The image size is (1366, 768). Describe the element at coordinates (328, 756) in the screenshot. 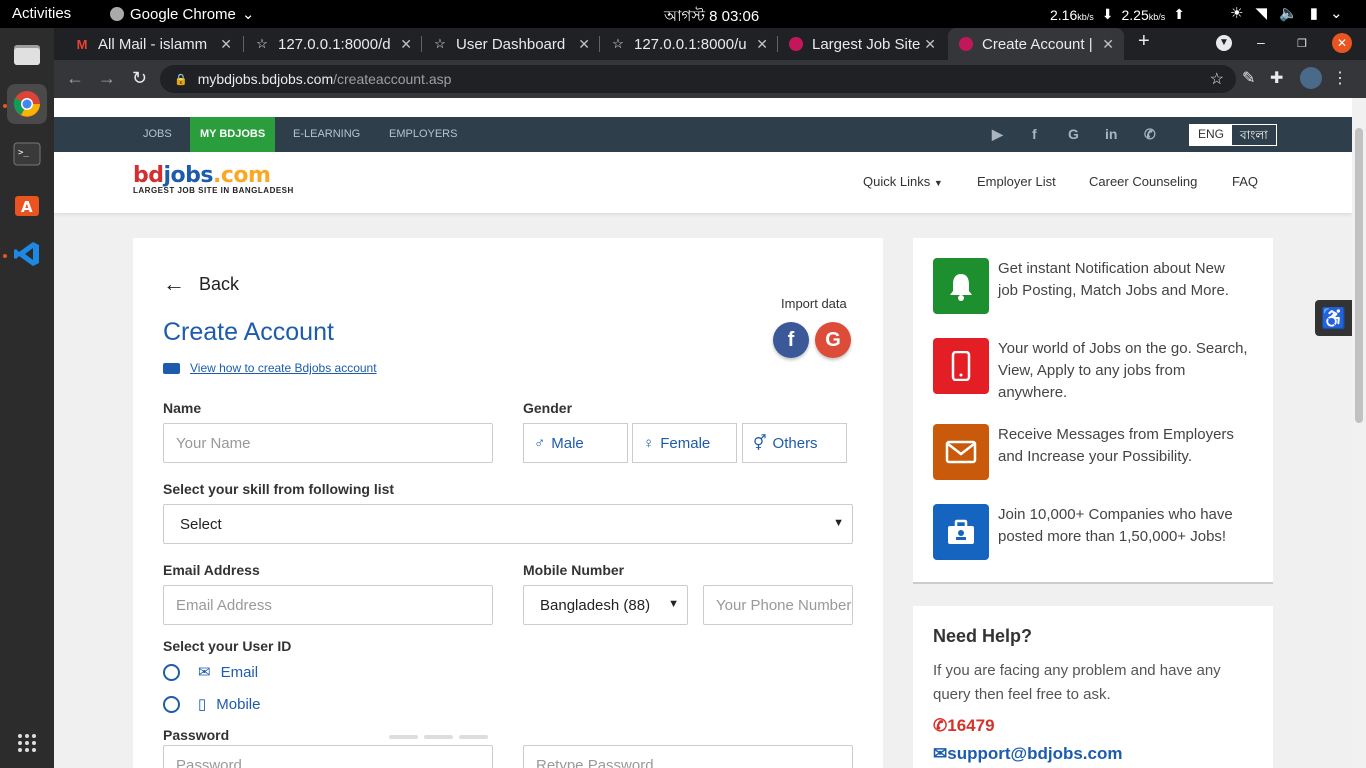

I see `password-input: Password` at that location.